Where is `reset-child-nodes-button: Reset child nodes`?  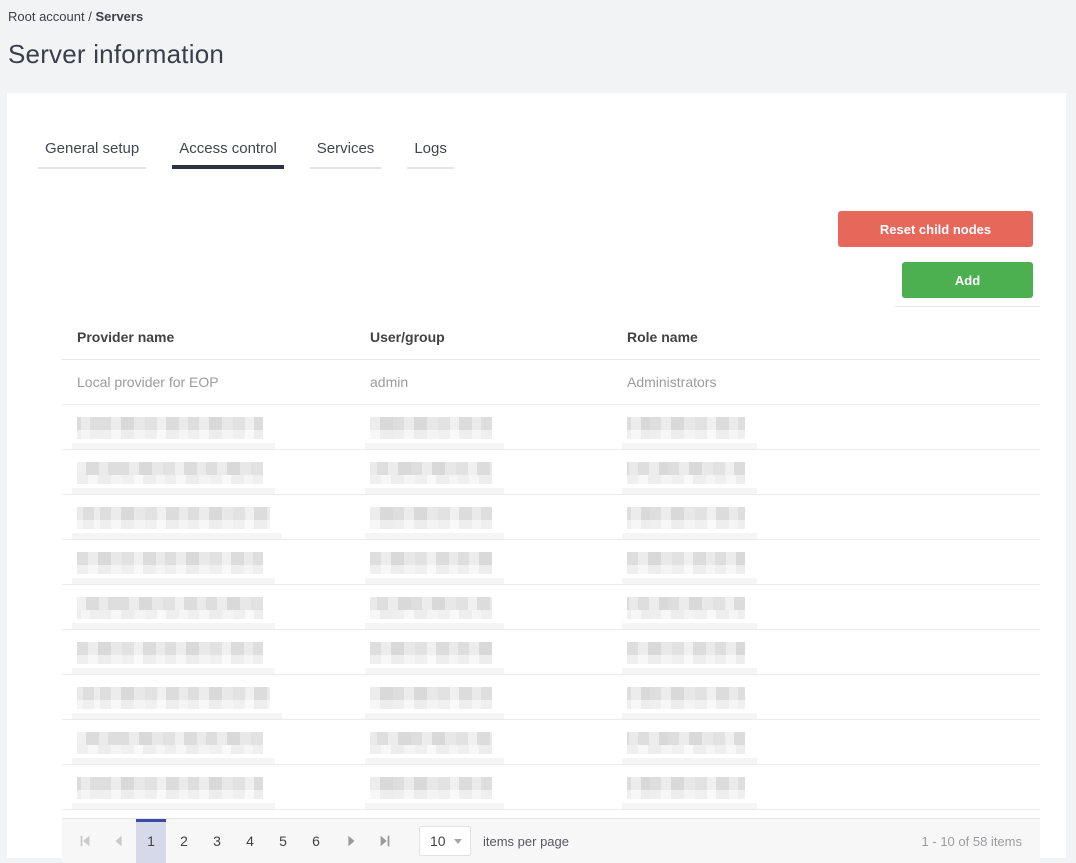 reset-child-nodes-button: Reset child nodes is located at coordinates (935, 229).